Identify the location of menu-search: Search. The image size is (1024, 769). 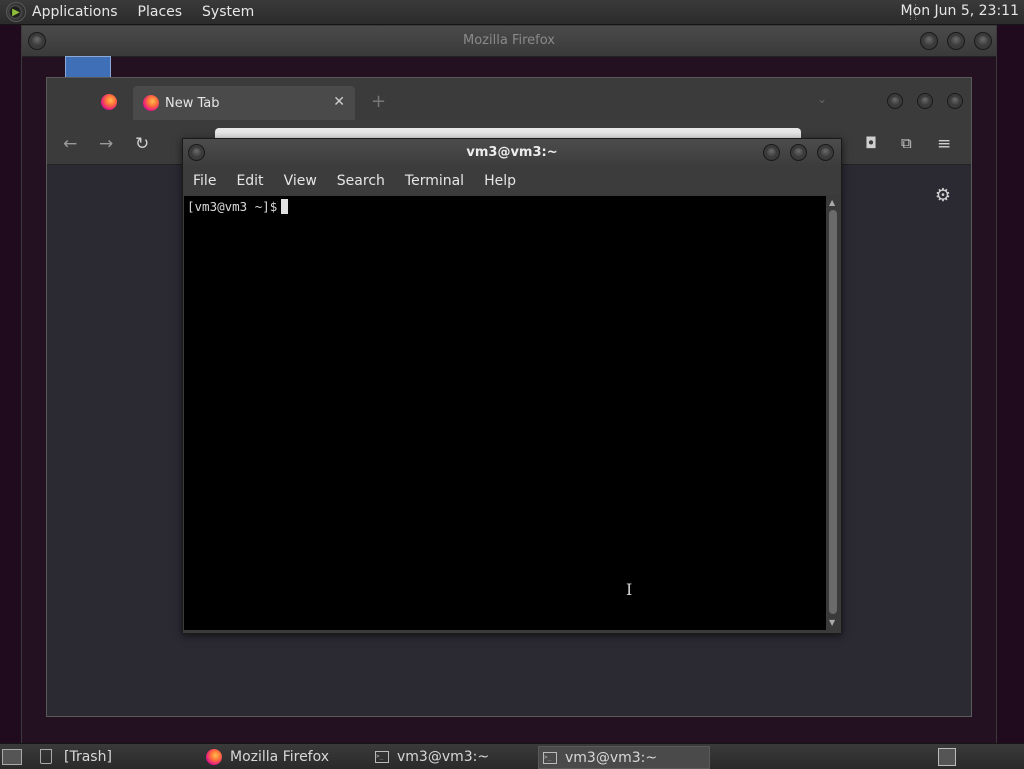
(361, 181).